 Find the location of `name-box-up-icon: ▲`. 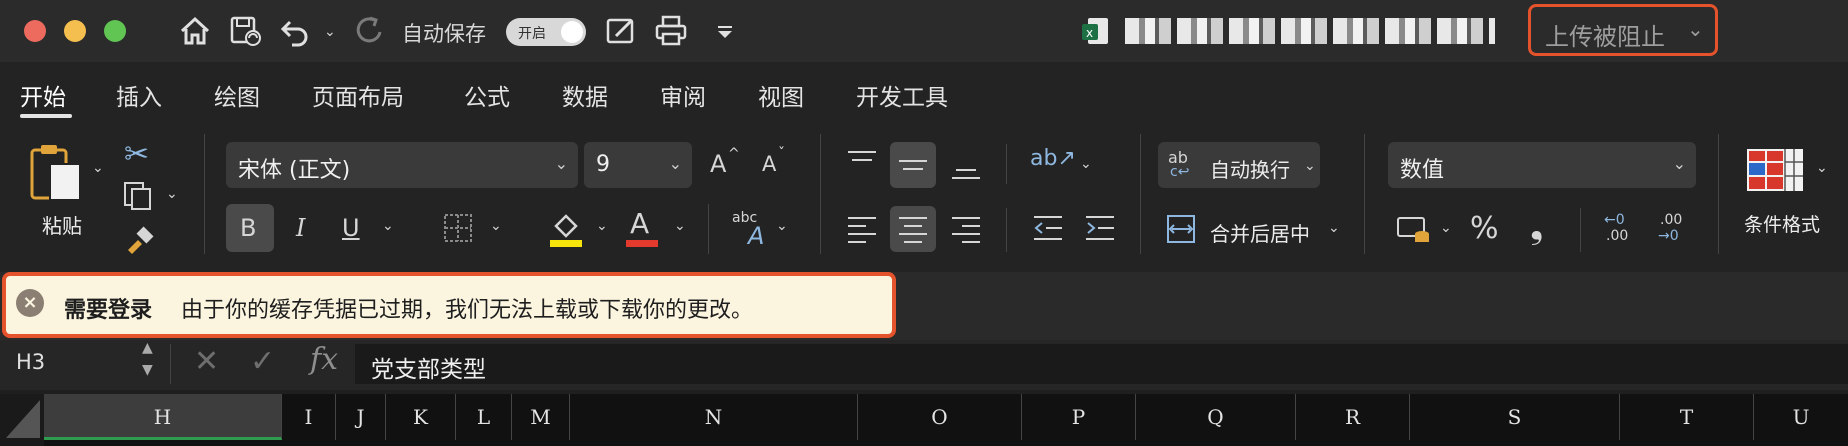

name-box-up-icon: ▲ is located at coordinates (147, 348).